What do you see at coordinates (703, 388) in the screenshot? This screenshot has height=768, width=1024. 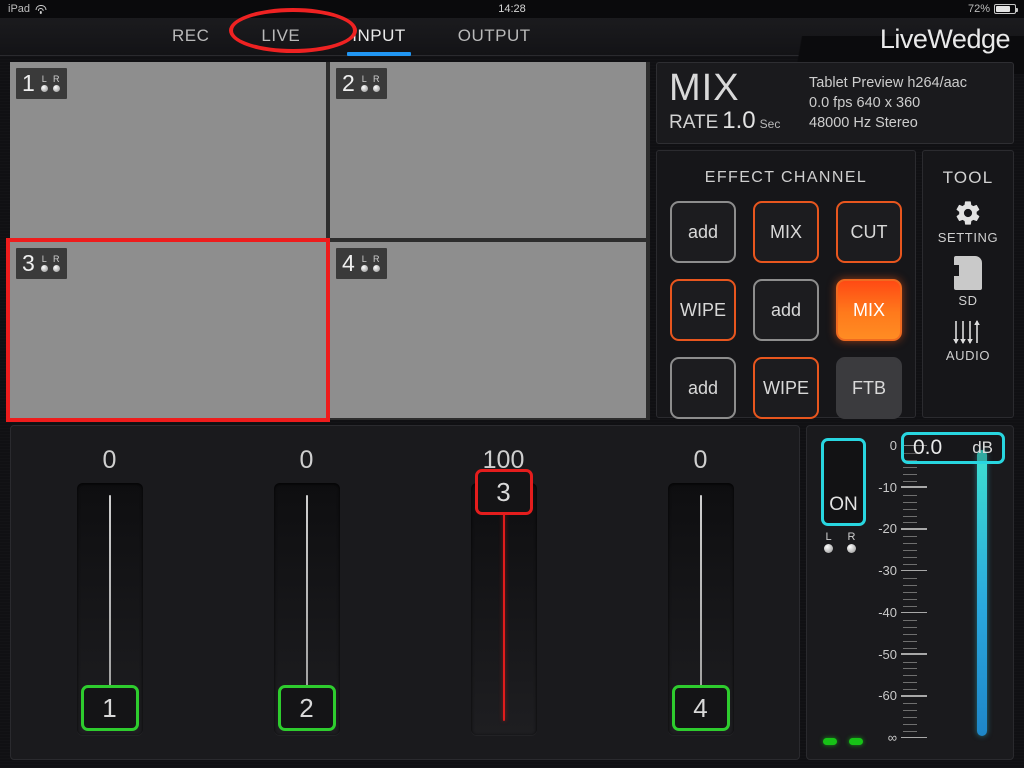 I see `effect-button-add-3: add` at bounding box center [703, 388].